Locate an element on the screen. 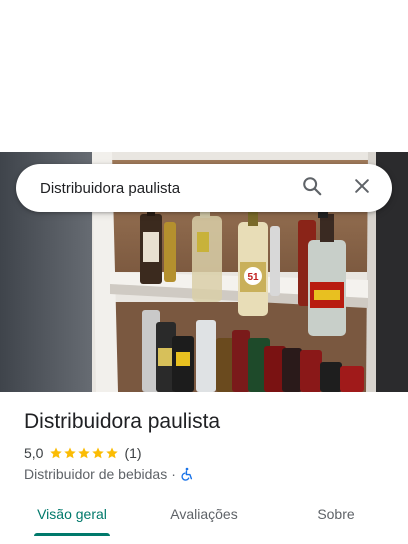 Image resolution: width=408 pixels, height=544 pixels. search-bar: Distribuidora paulista is located at coordinates (204, 188).